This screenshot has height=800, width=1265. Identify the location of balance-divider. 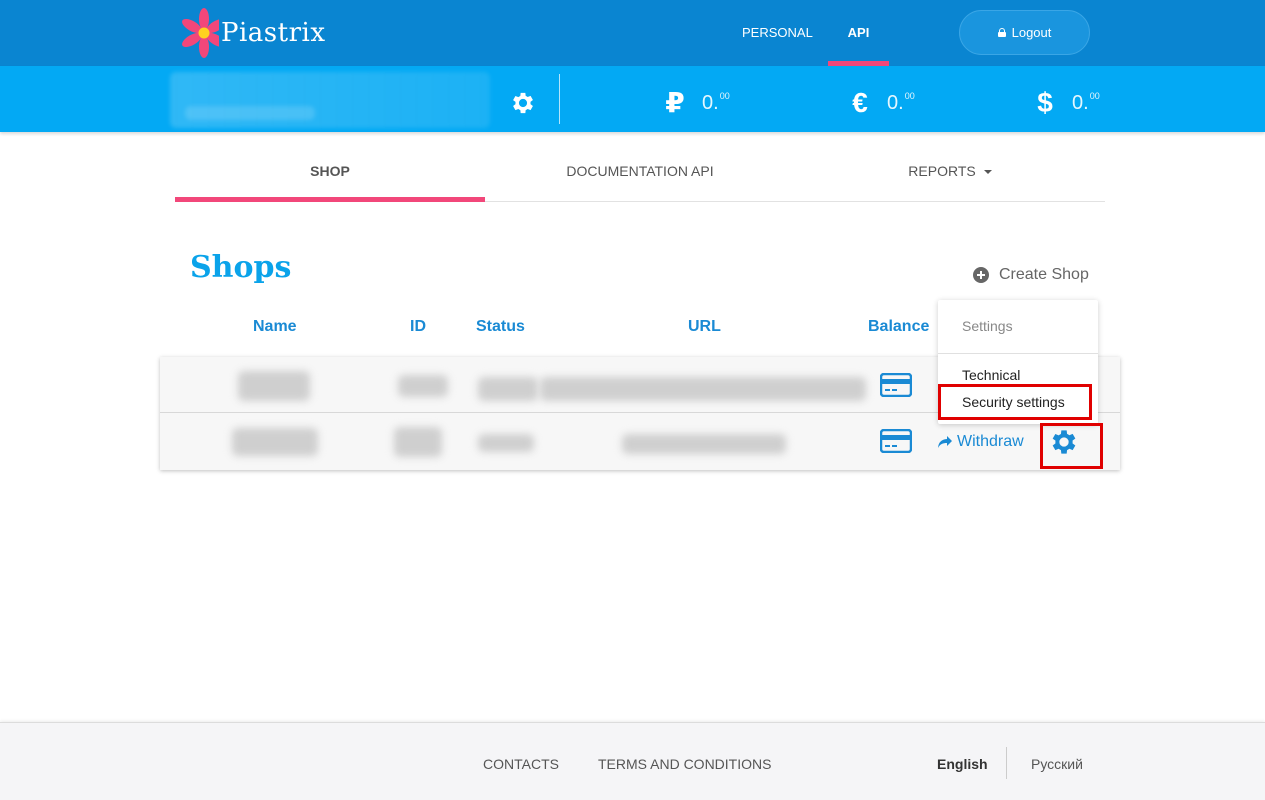
(559, 99).